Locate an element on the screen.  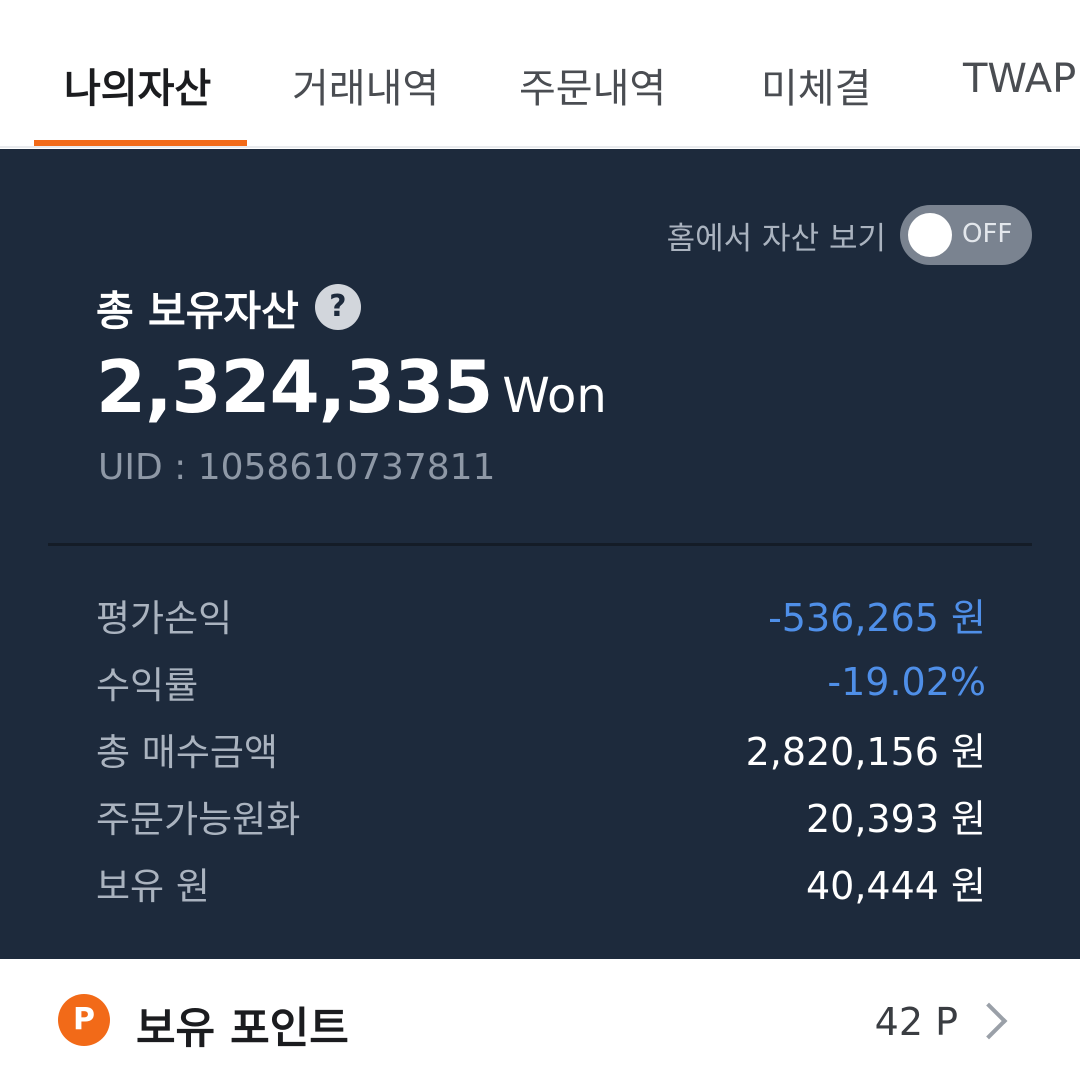
stat-row-krw-held: 보유 원 40,444 원 is located at coordinates (541, 882).